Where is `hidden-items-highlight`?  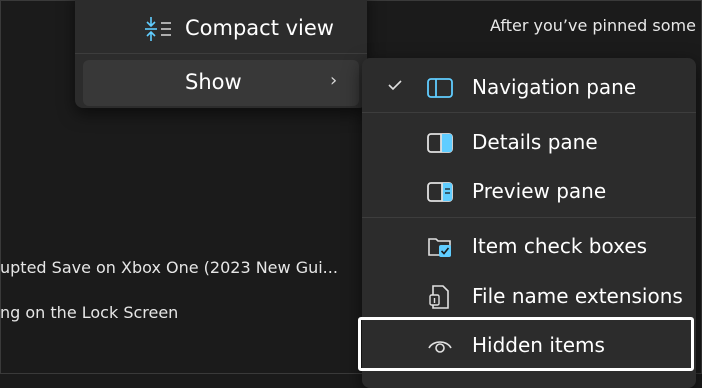
hidden-items-highlight is located at coordinates (526, 344).